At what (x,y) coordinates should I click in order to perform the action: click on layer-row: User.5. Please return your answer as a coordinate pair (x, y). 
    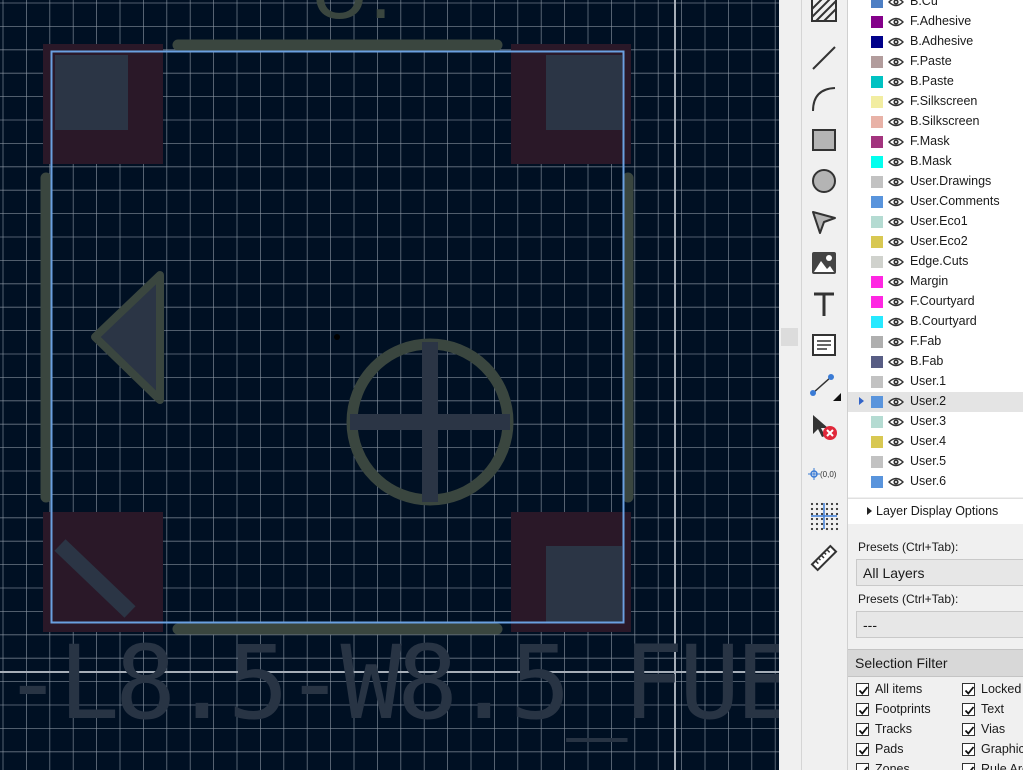
    Looking at the image, I should click on (935, 462).